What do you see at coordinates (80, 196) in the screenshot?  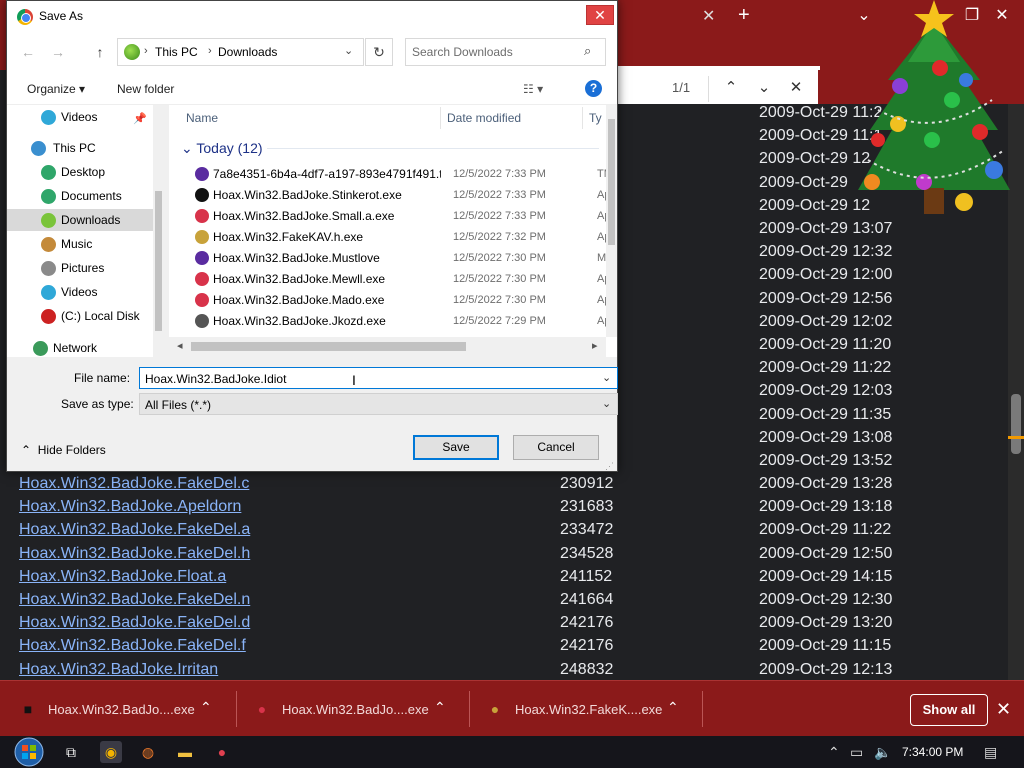 I see `nav-item-documents: Documents` at bounding box center [80, 196].